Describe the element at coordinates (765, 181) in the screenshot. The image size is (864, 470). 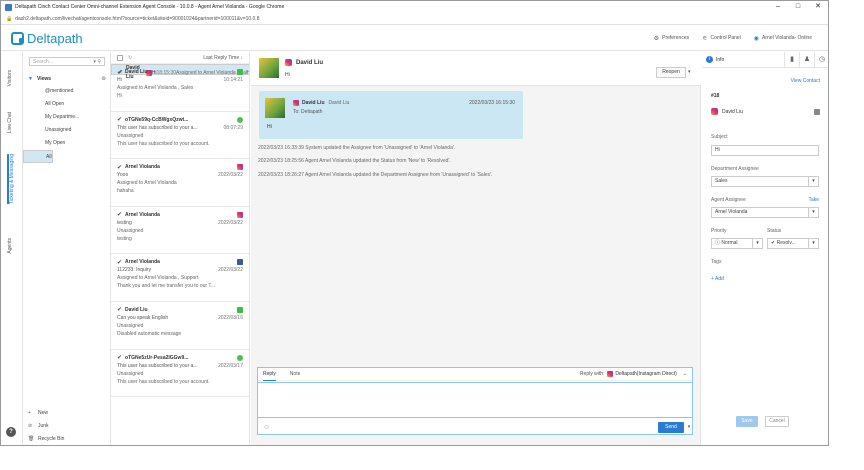
I see `department-select: Sales ▾` at that location.